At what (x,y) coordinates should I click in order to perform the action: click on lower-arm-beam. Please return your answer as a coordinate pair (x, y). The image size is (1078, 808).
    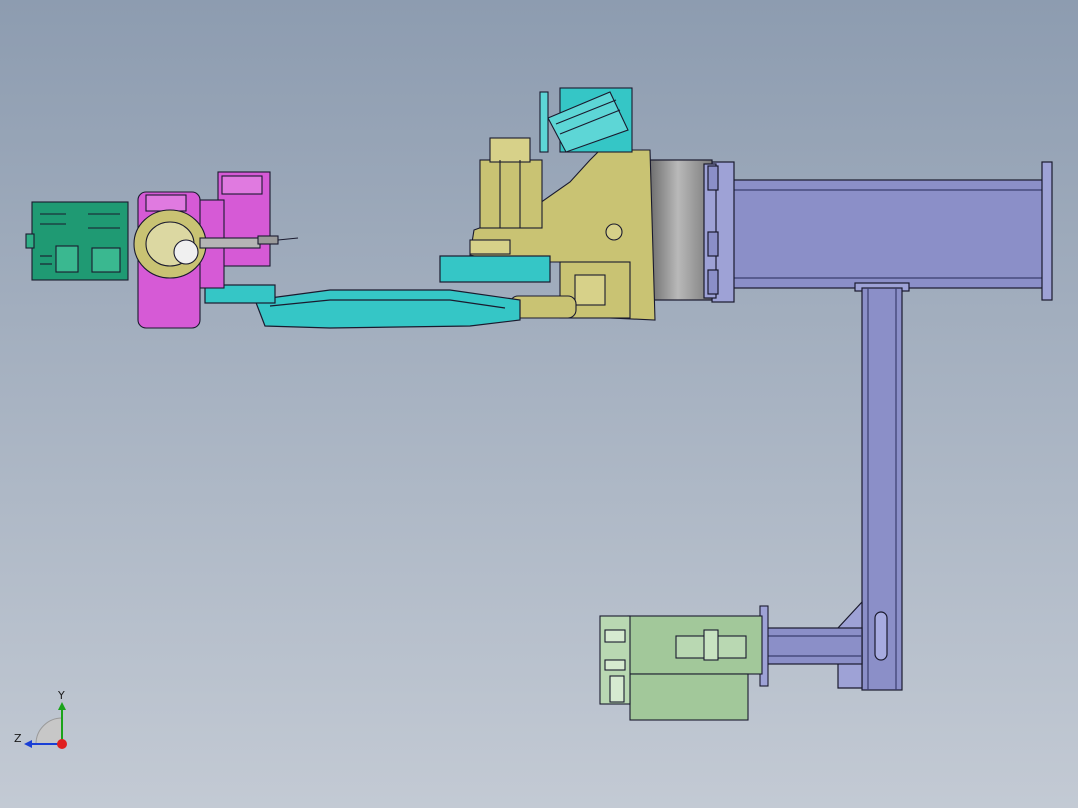
    Looking at the image, I should click on (813, 646).